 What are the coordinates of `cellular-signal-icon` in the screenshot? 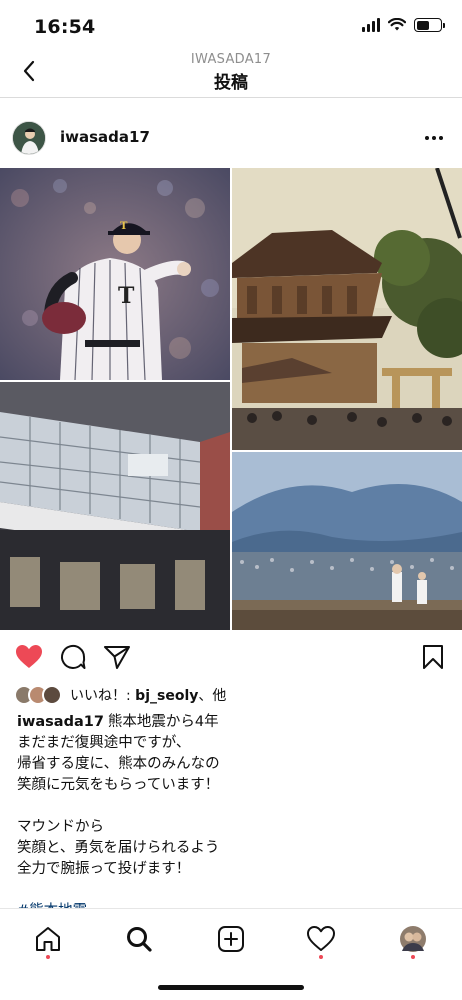 It's located at (371, 25).